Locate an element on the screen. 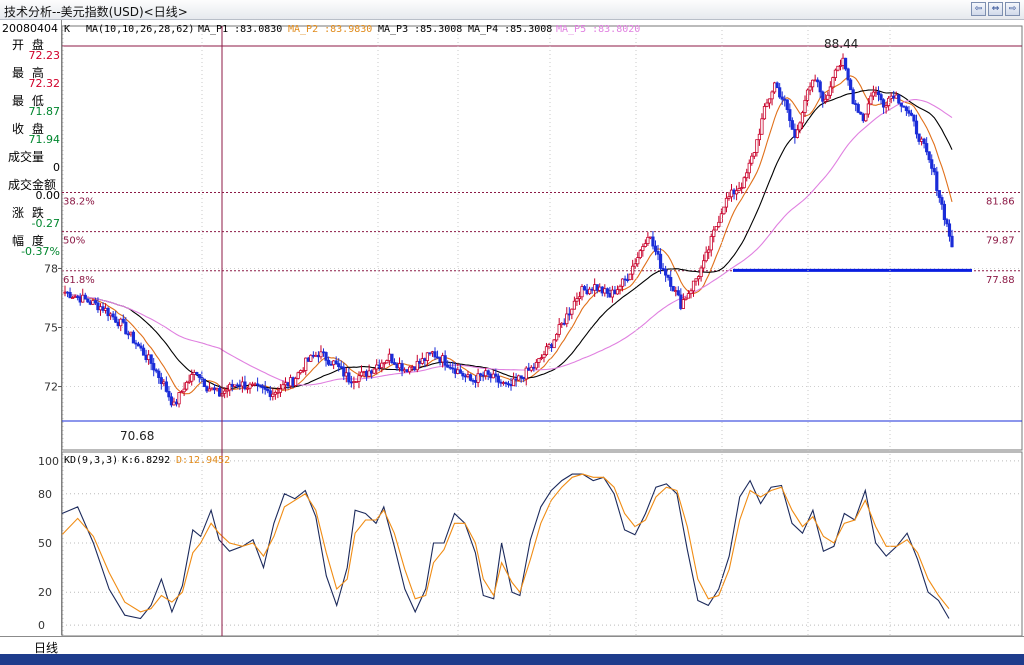  prev-icon: ⇦ is located at coordinates (978, 9).